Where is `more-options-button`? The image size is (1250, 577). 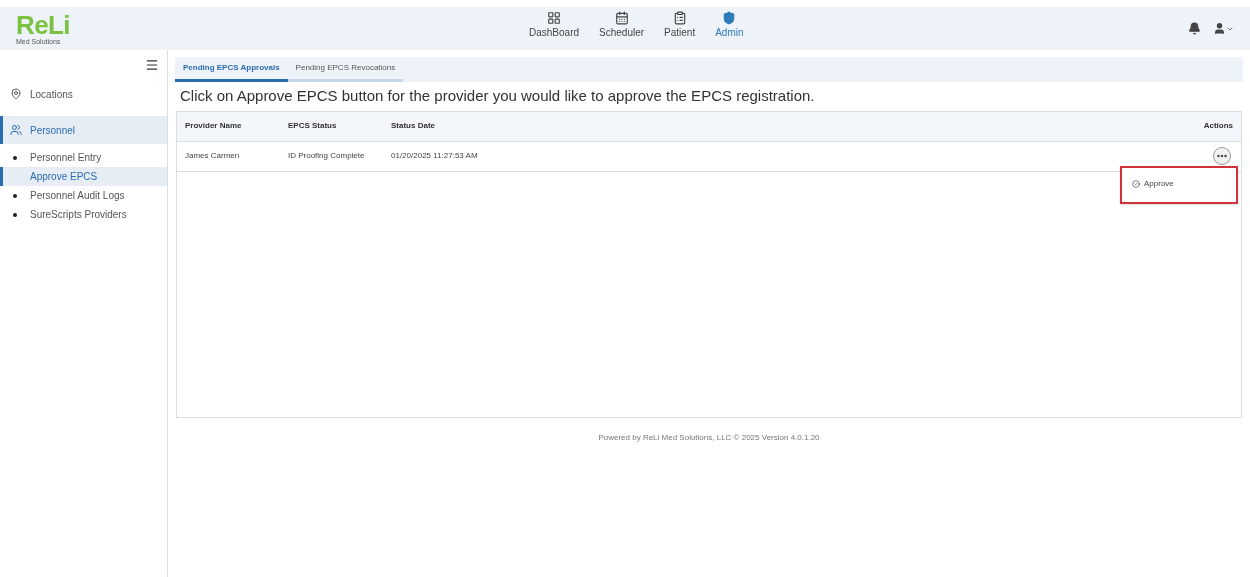
more-options-button is located at coordinates (1222, 156).